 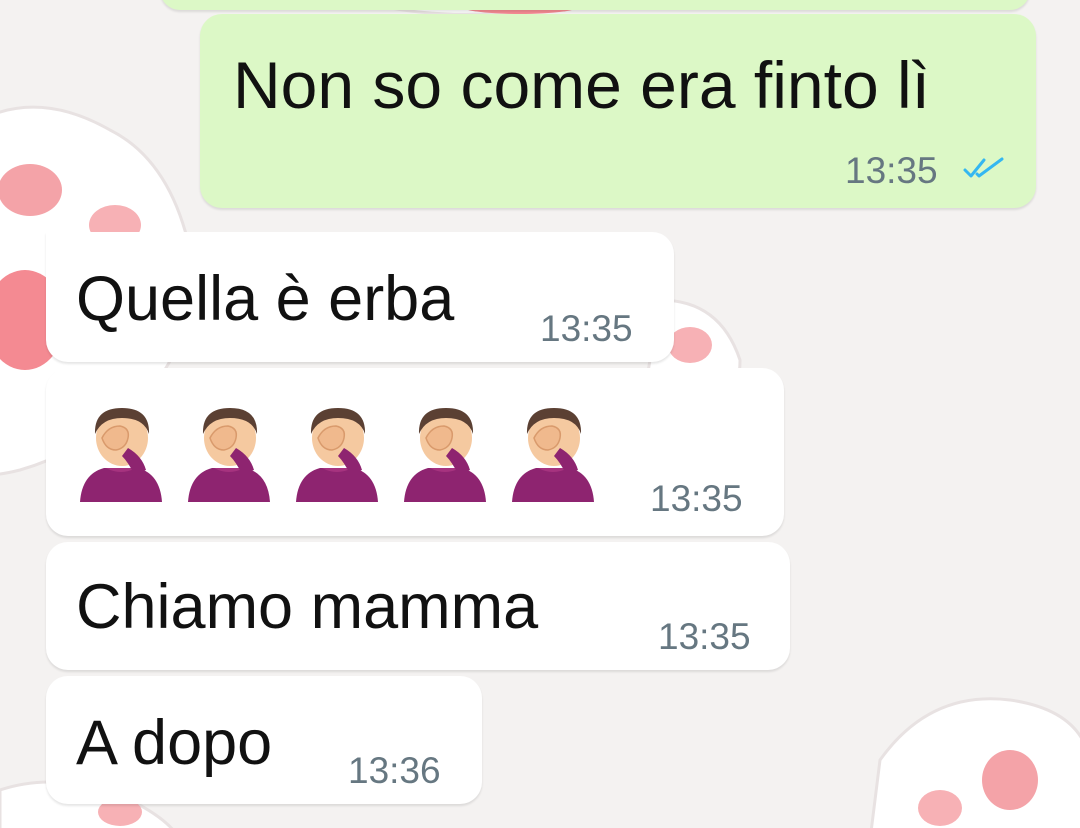 I want to click on message-text: Chiamo mamma, so click(x=307, y=607).